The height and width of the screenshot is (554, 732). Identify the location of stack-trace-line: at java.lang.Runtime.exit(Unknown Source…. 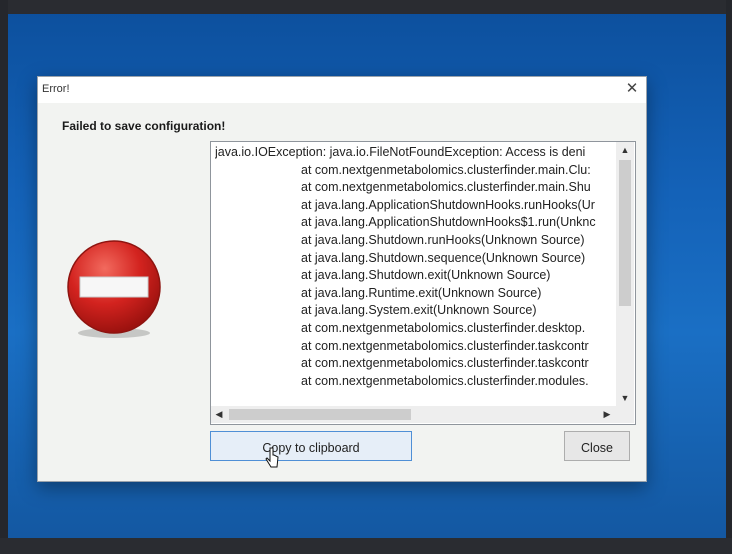
(421, 292).